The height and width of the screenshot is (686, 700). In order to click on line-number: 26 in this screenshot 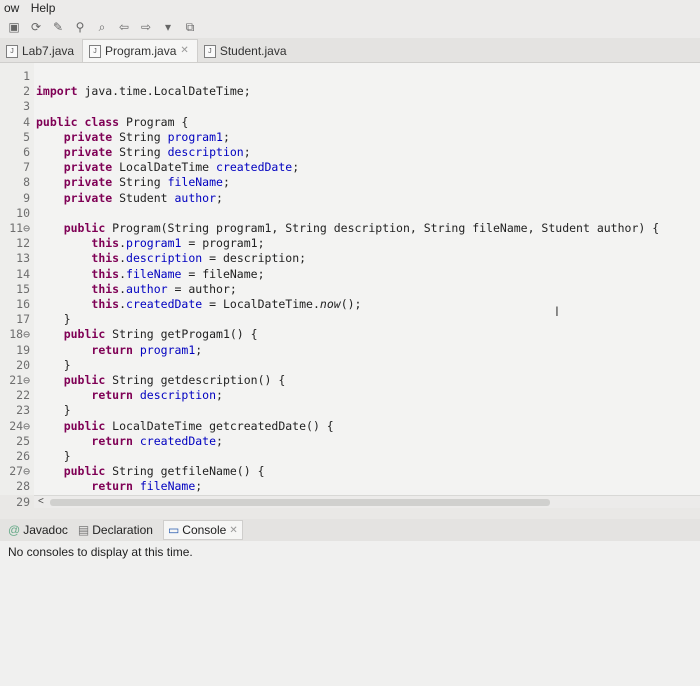, I will do `click(23, 456)`.